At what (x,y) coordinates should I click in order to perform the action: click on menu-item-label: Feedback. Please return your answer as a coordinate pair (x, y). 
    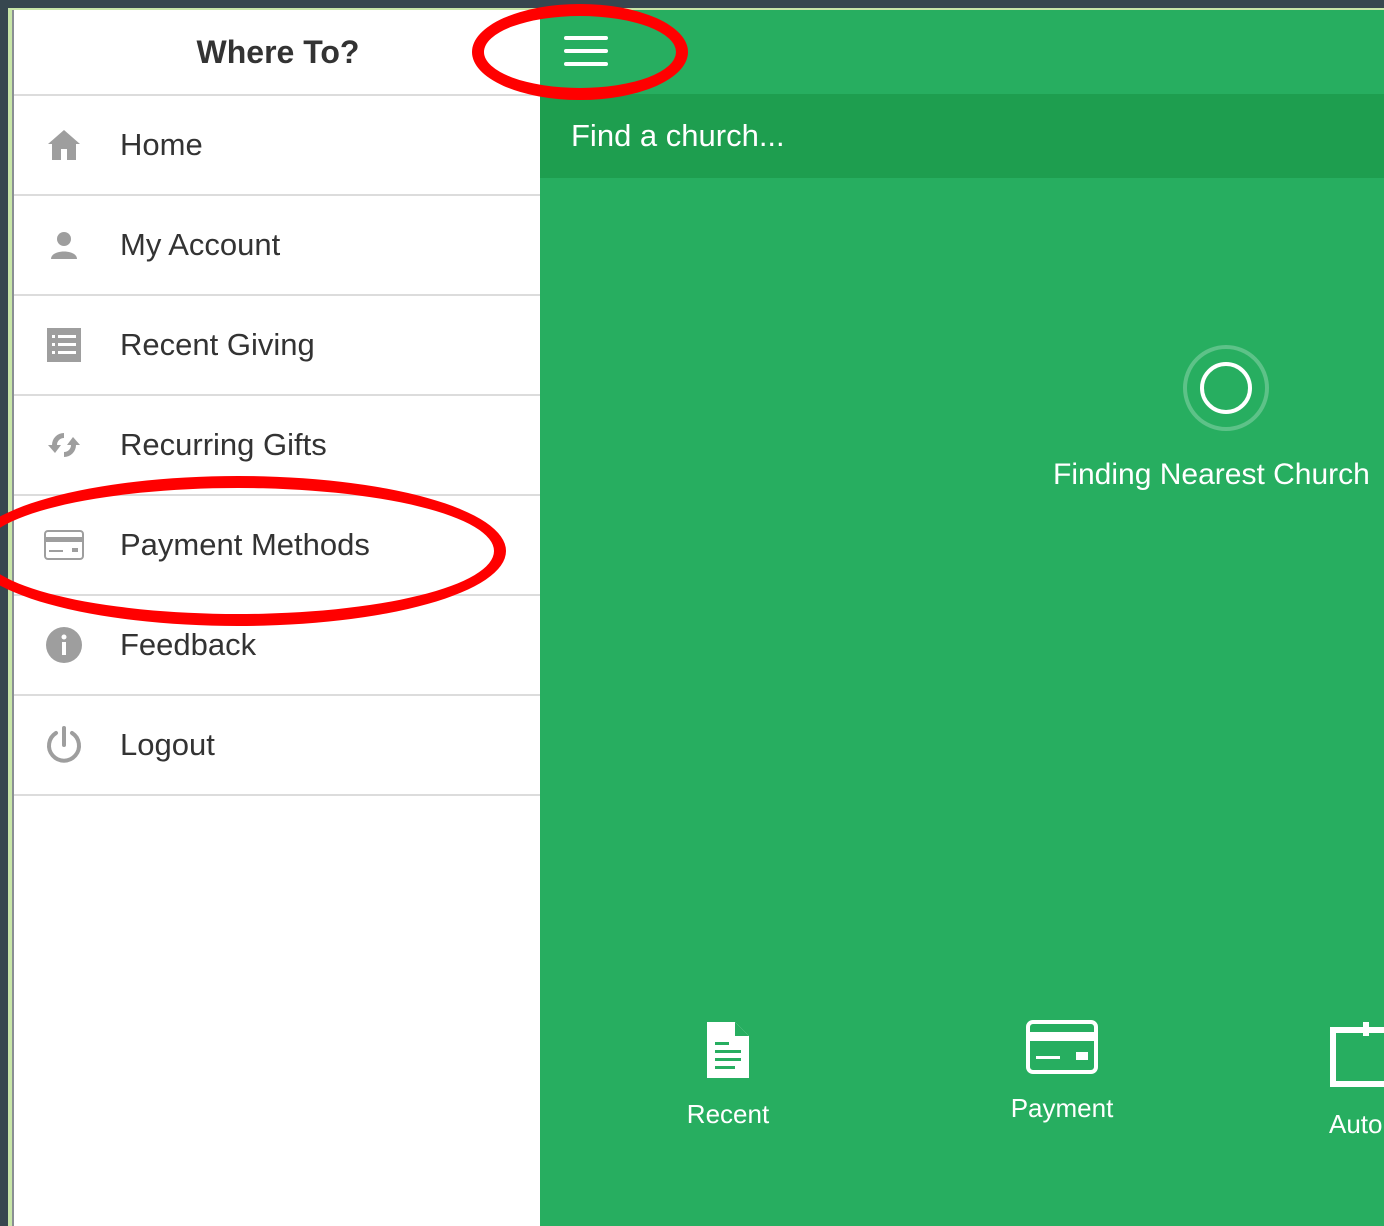
    Looking at the image, I should click on (188, 644).